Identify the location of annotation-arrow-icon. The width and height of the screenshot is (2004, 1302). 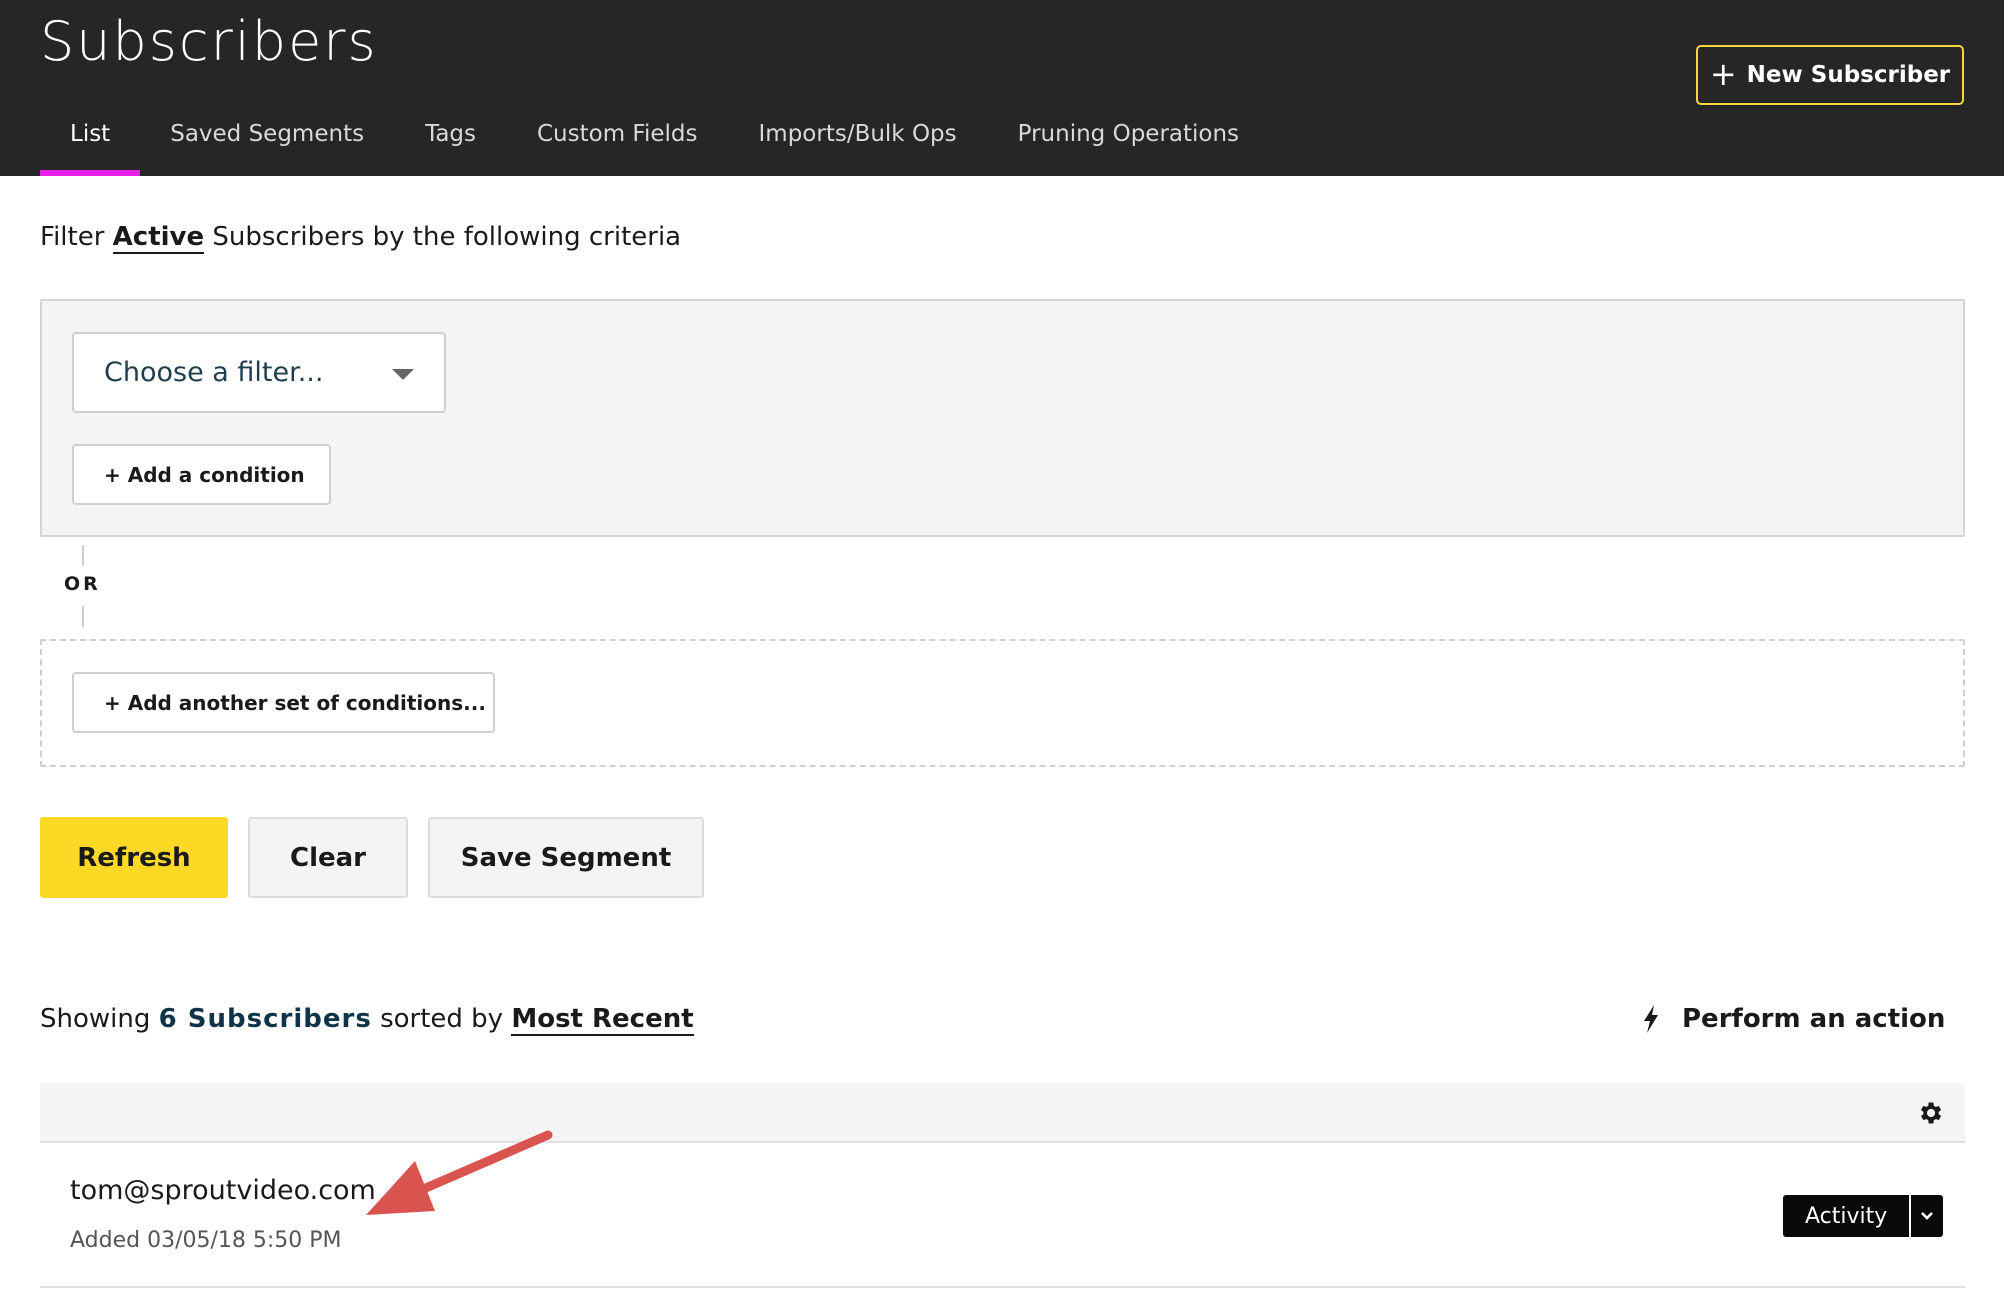
(459, 1172).